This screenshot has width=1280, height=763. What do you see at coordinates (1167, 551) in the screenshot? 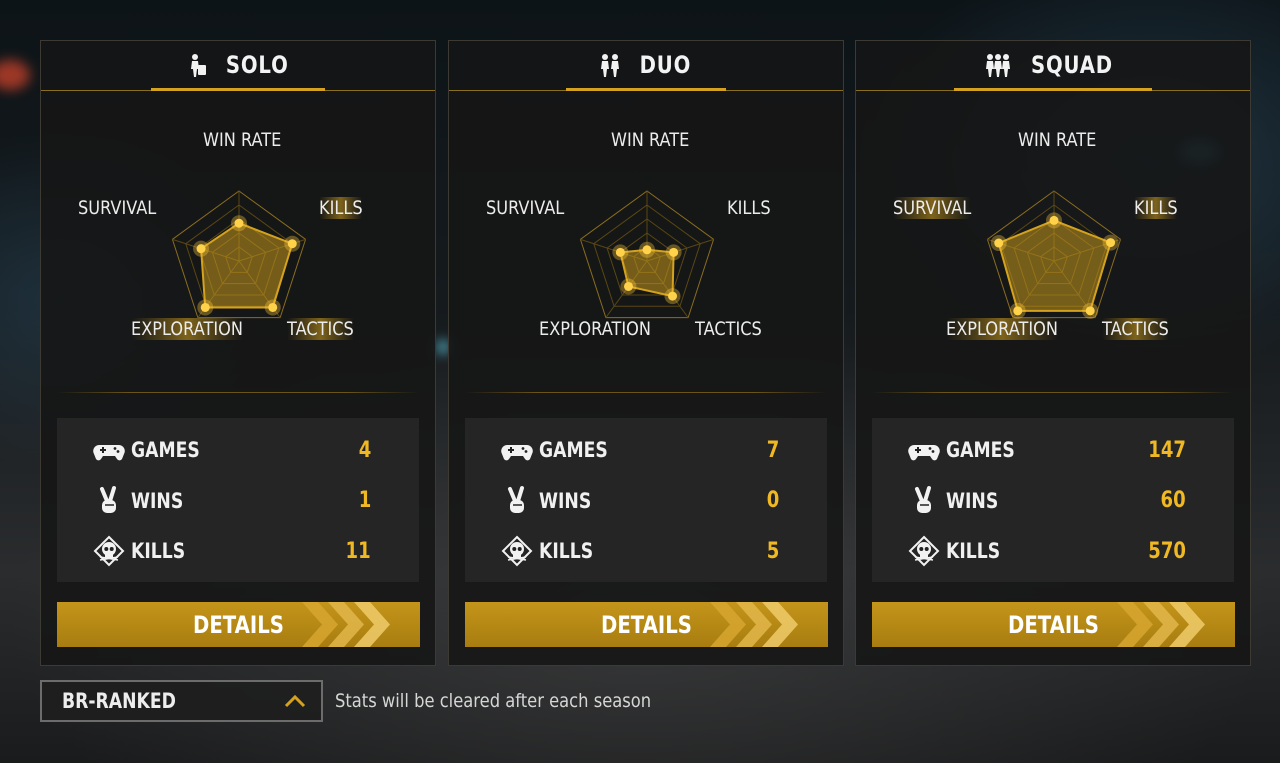
I see `stat-value: 570` at bounding box center [1167, 551].